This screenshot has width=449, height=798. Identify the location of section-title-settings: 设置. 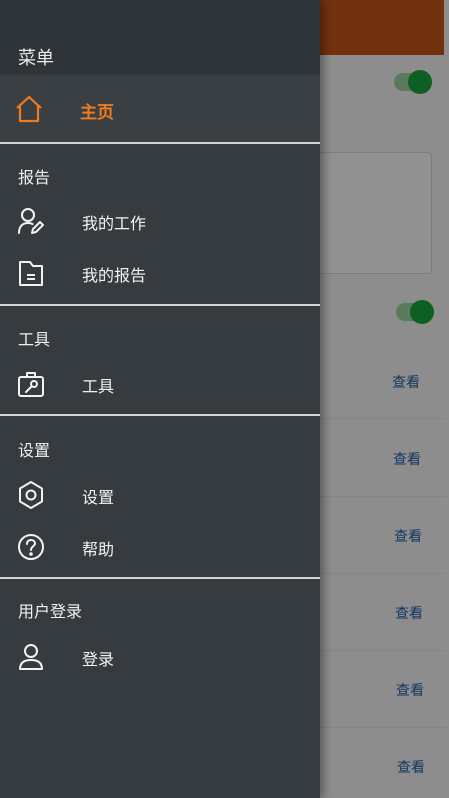
(34, 450).